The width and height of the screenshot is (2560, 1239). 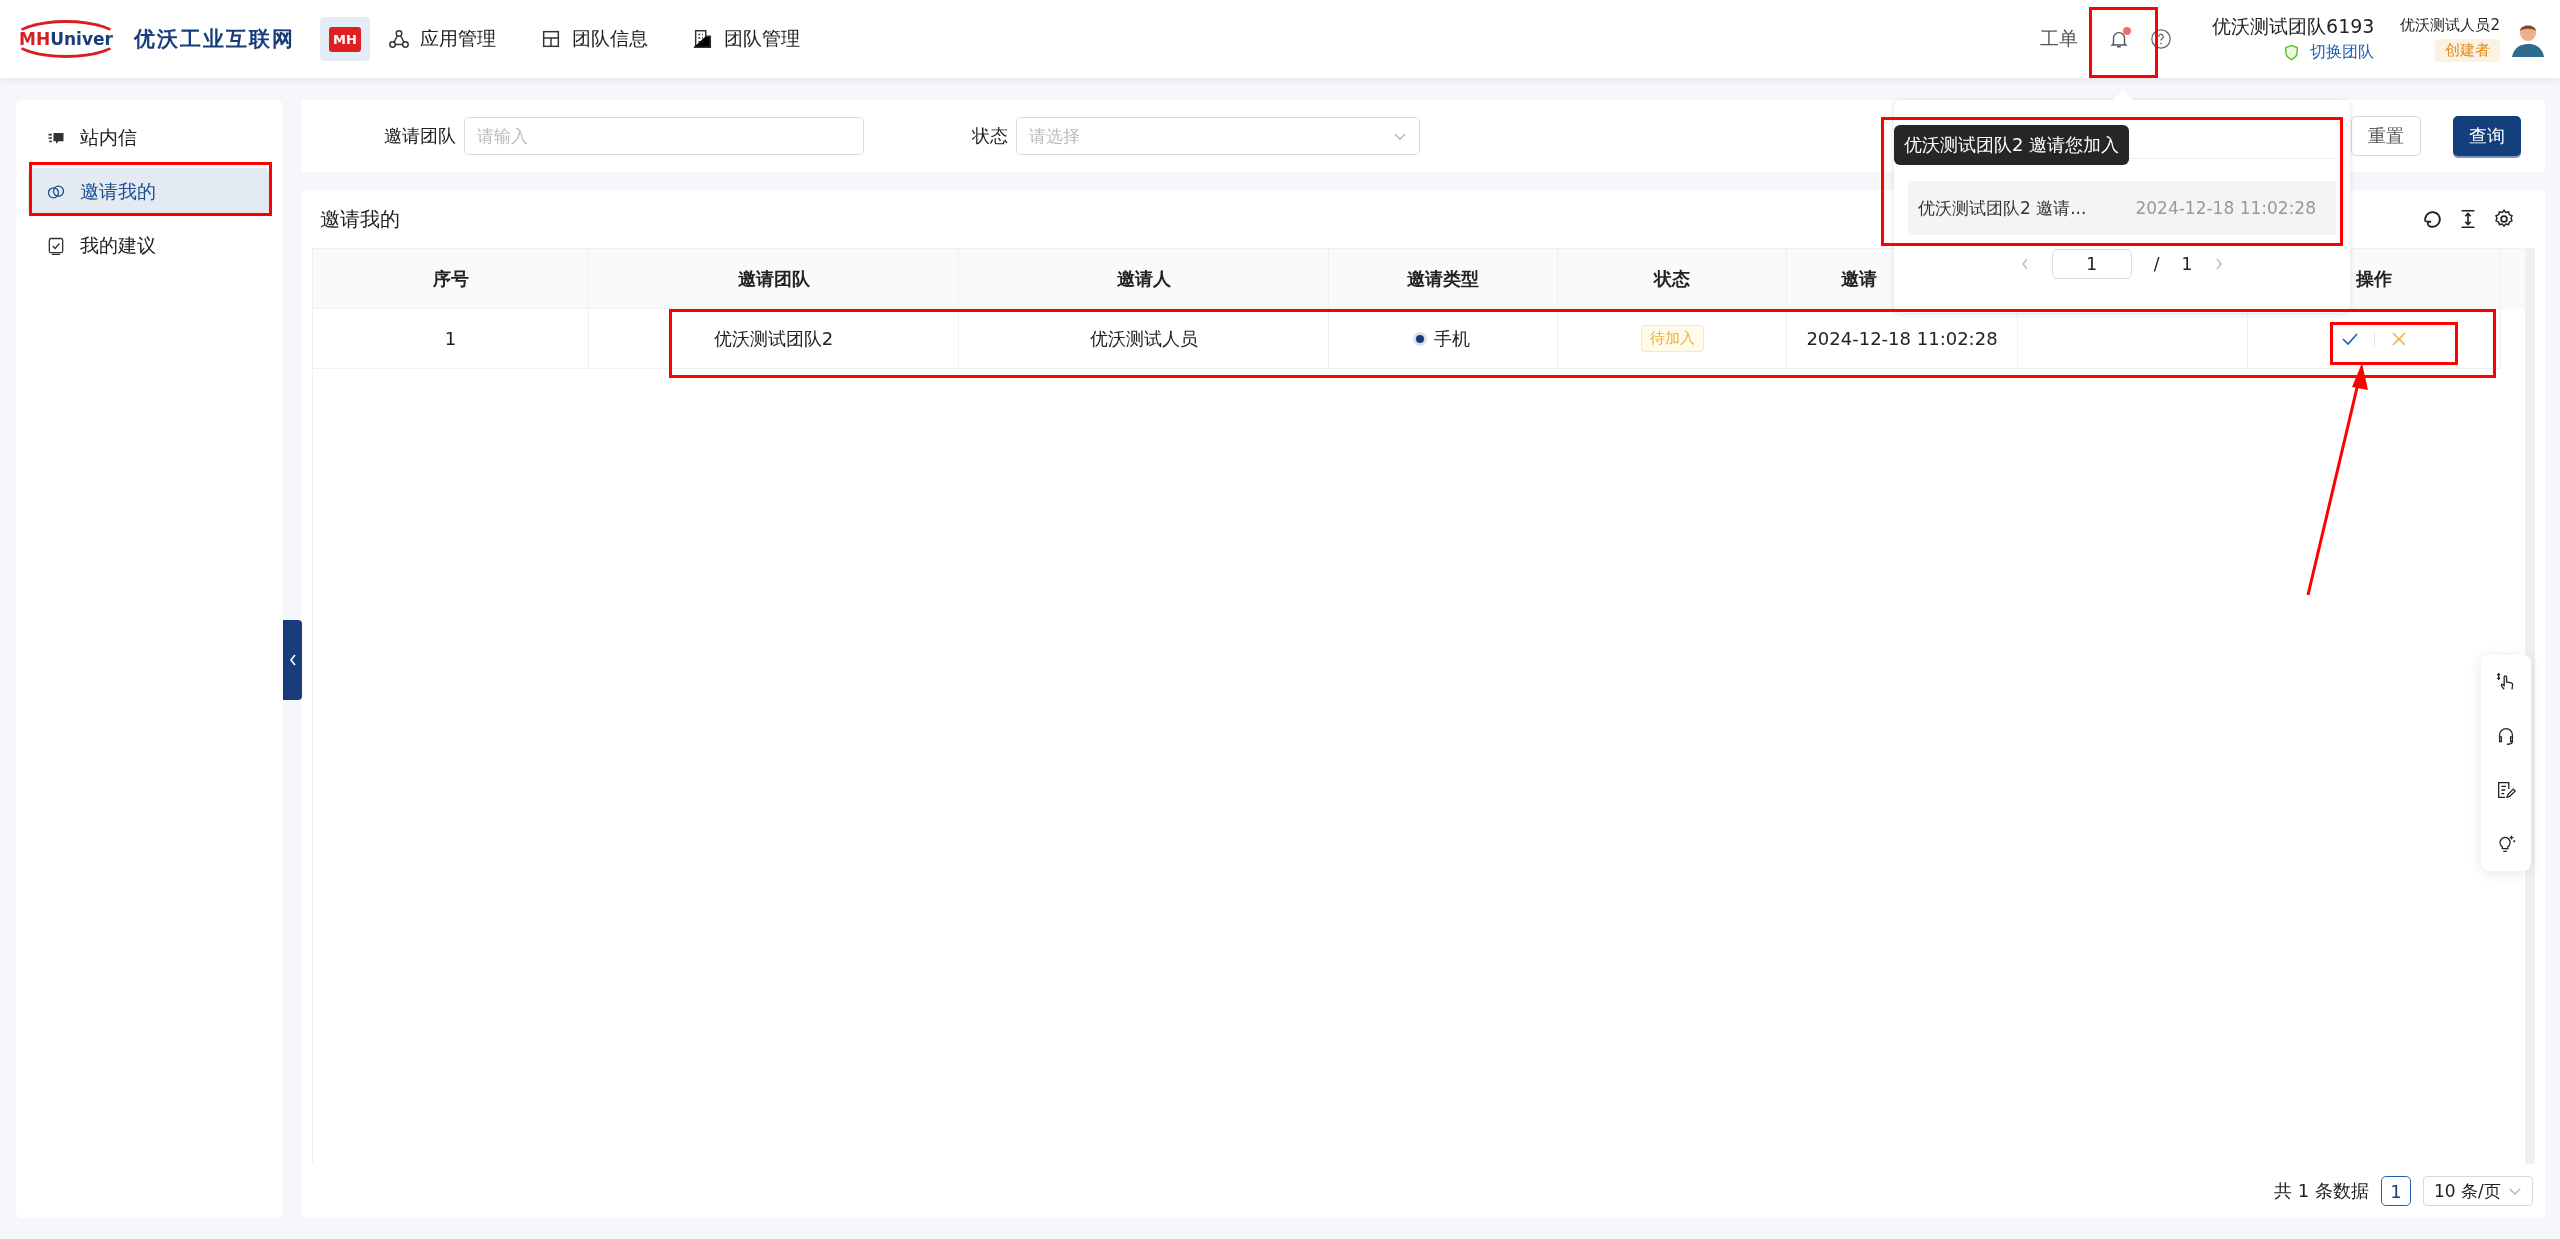 I want to click on table-cell: 手机, so click(x=1452, y=338).